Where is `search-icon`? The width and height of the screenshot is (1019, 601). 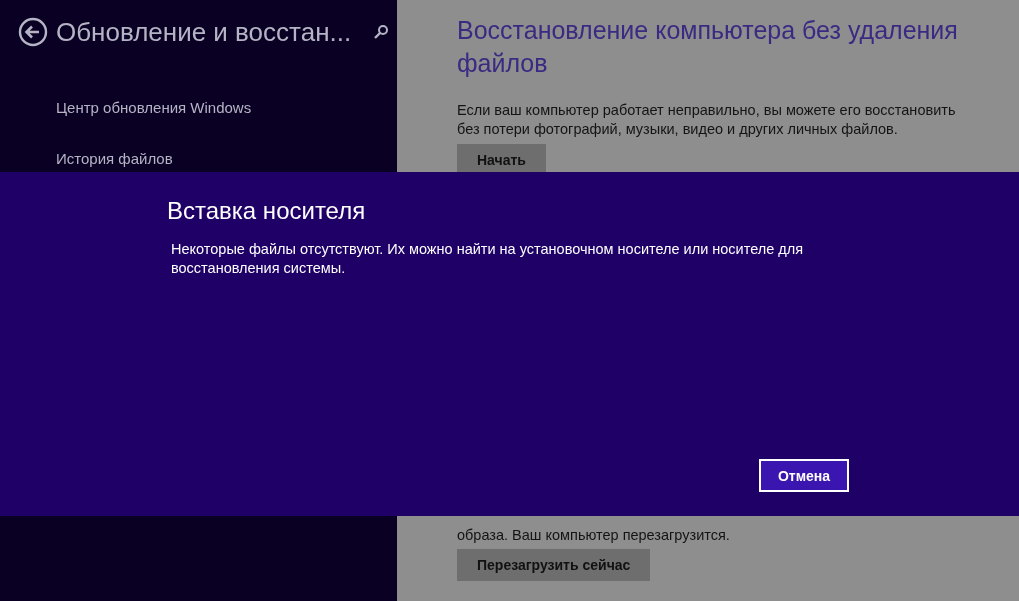 search-icon is located at coordinates (381, 32).